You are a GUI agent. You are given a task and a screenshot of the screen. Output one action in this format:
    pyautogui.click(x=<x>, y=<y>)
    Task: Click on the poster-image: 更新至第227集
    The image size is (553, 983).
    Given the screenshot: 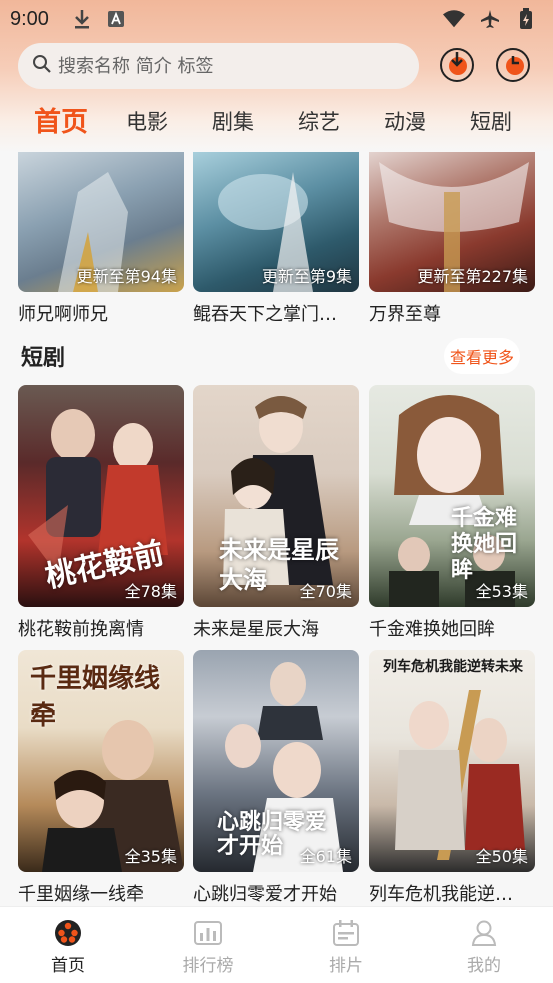 What is the action you would take?
    pyautogui.click(x=452, y=222)
    